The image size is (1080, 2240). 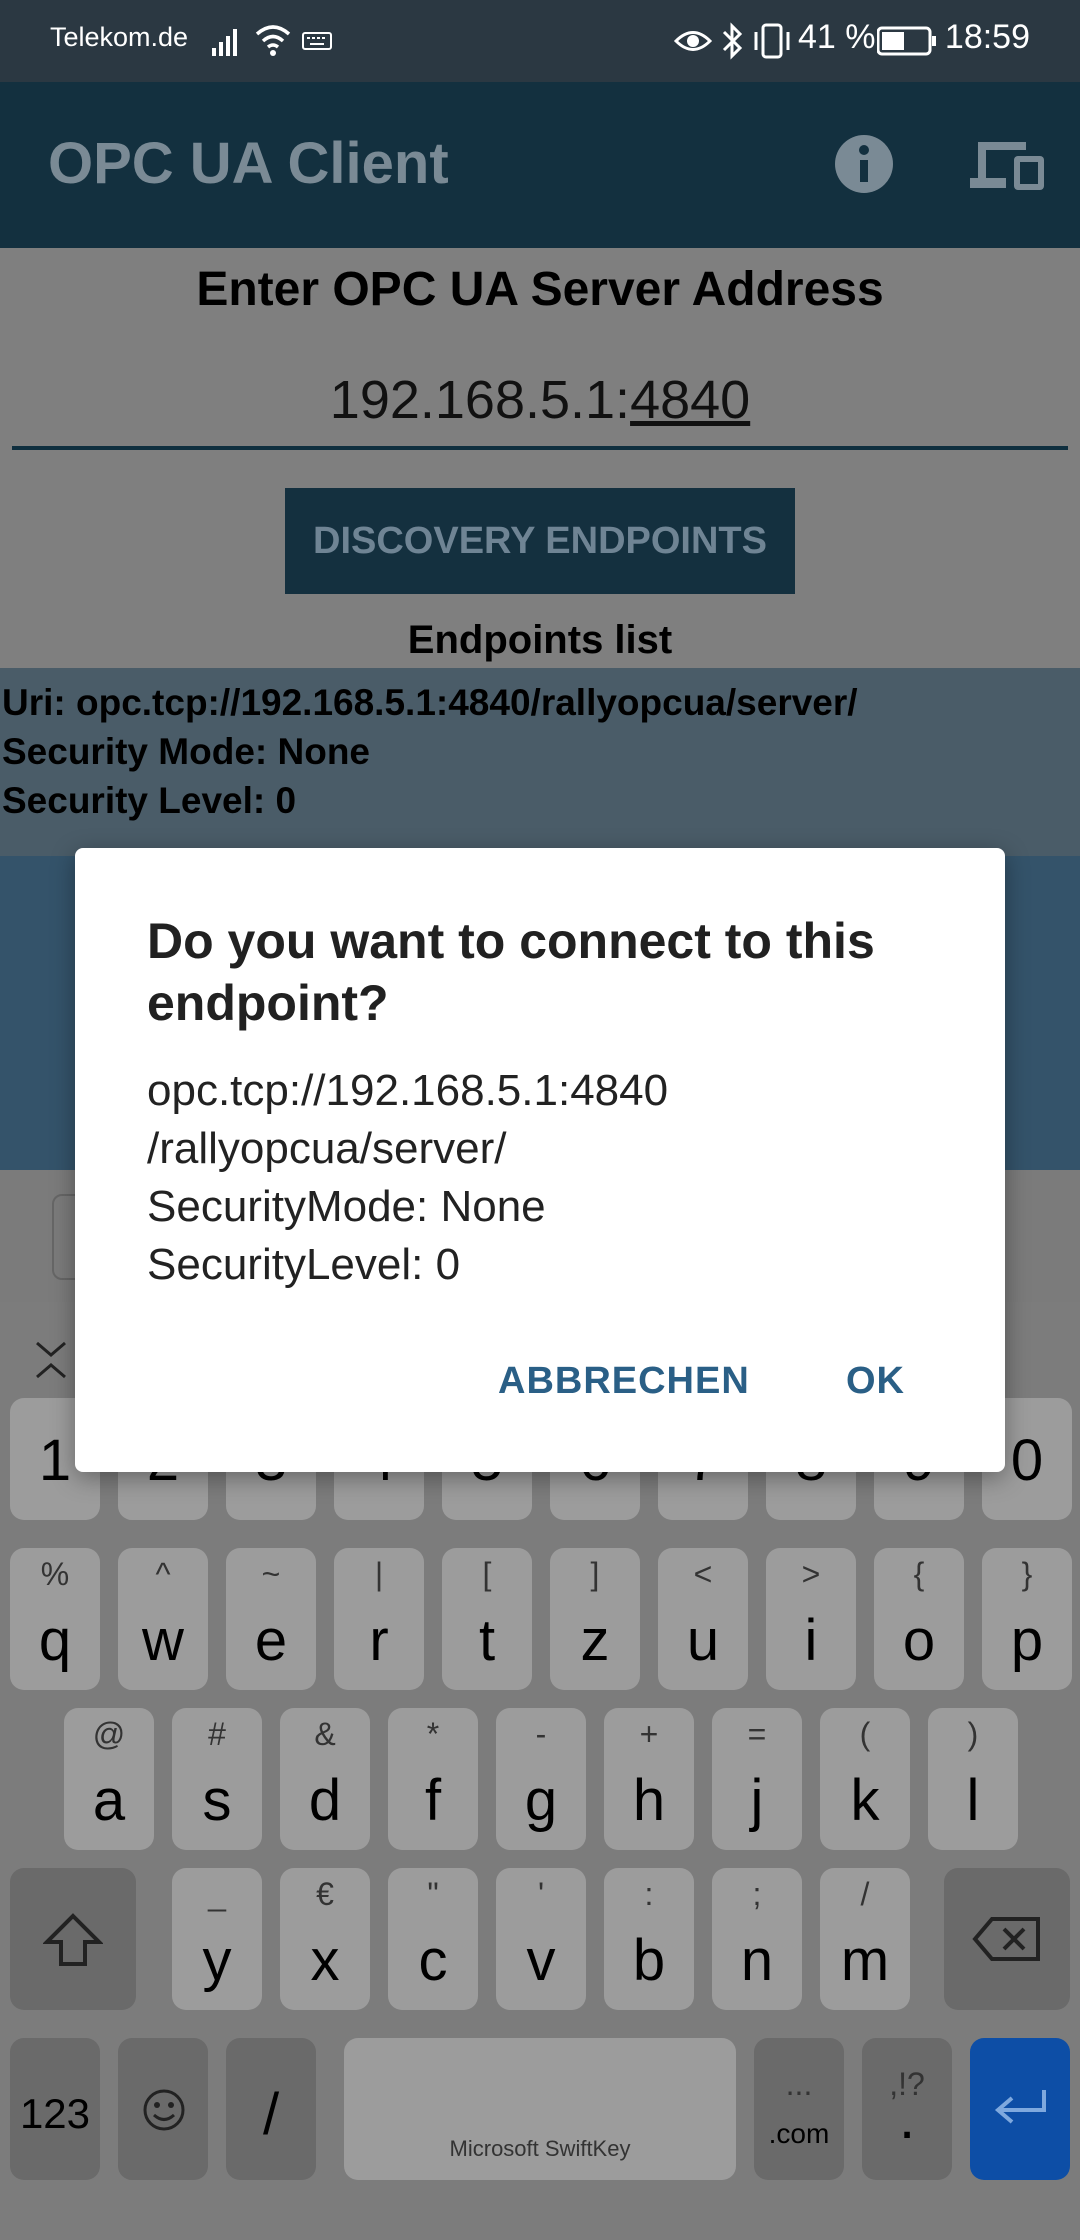 What do you see at coordinates (595, 1619) in the screenshot?
I see `key-z: ] z` at bounding box center [595, 1619].